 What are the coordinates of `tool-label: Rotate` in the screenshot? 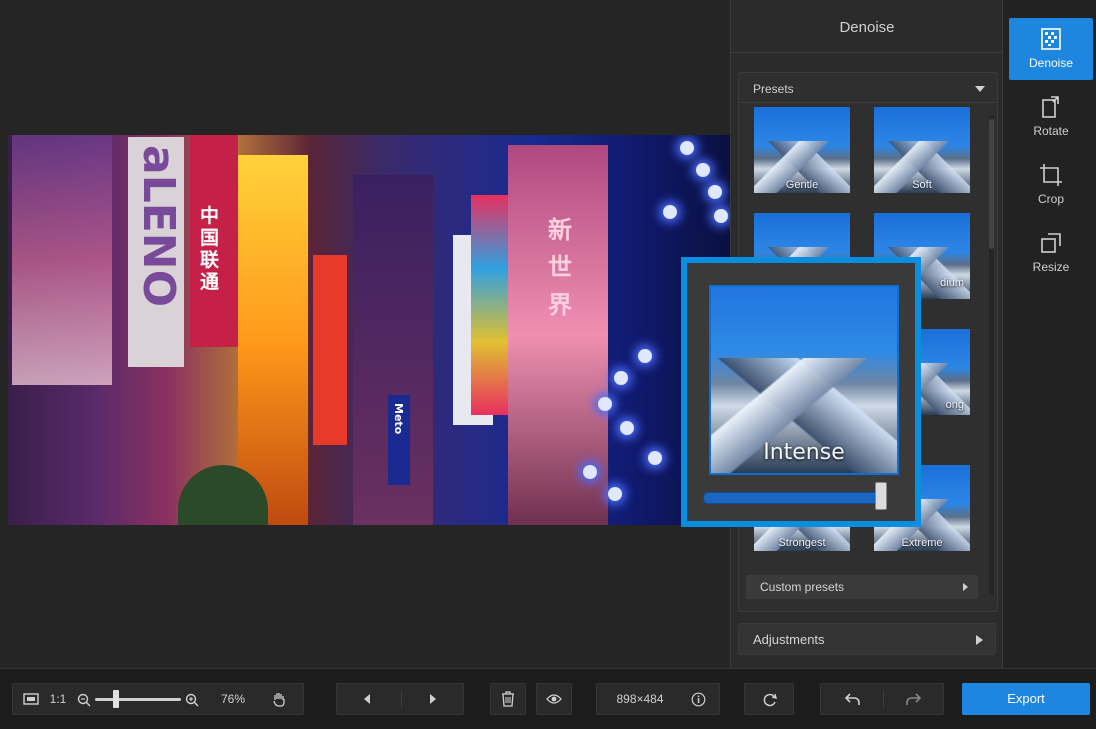 It's located at (1051, 131).